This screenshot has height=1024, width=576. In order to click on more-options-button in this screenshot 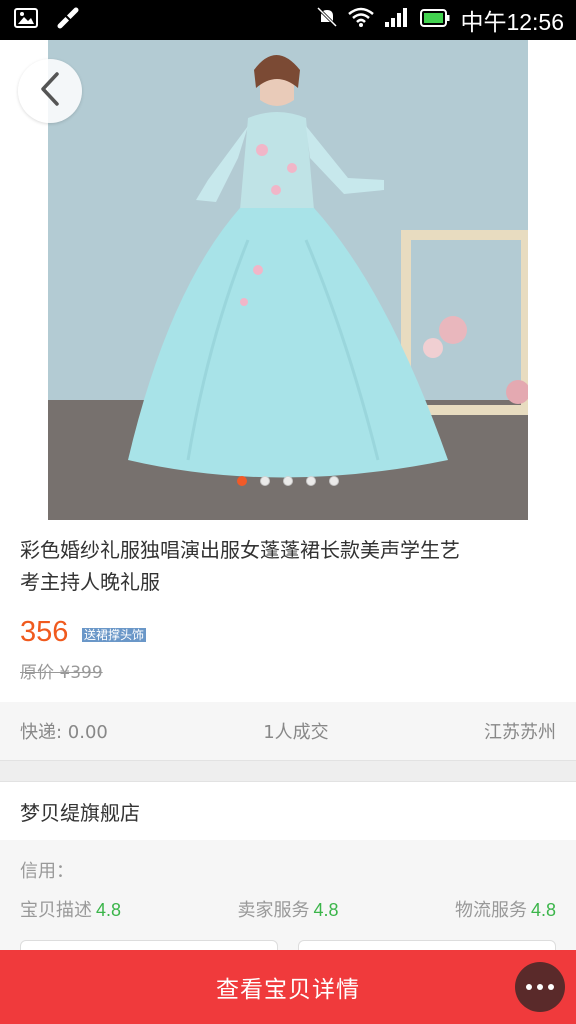, I will do `click(540, 987)`.